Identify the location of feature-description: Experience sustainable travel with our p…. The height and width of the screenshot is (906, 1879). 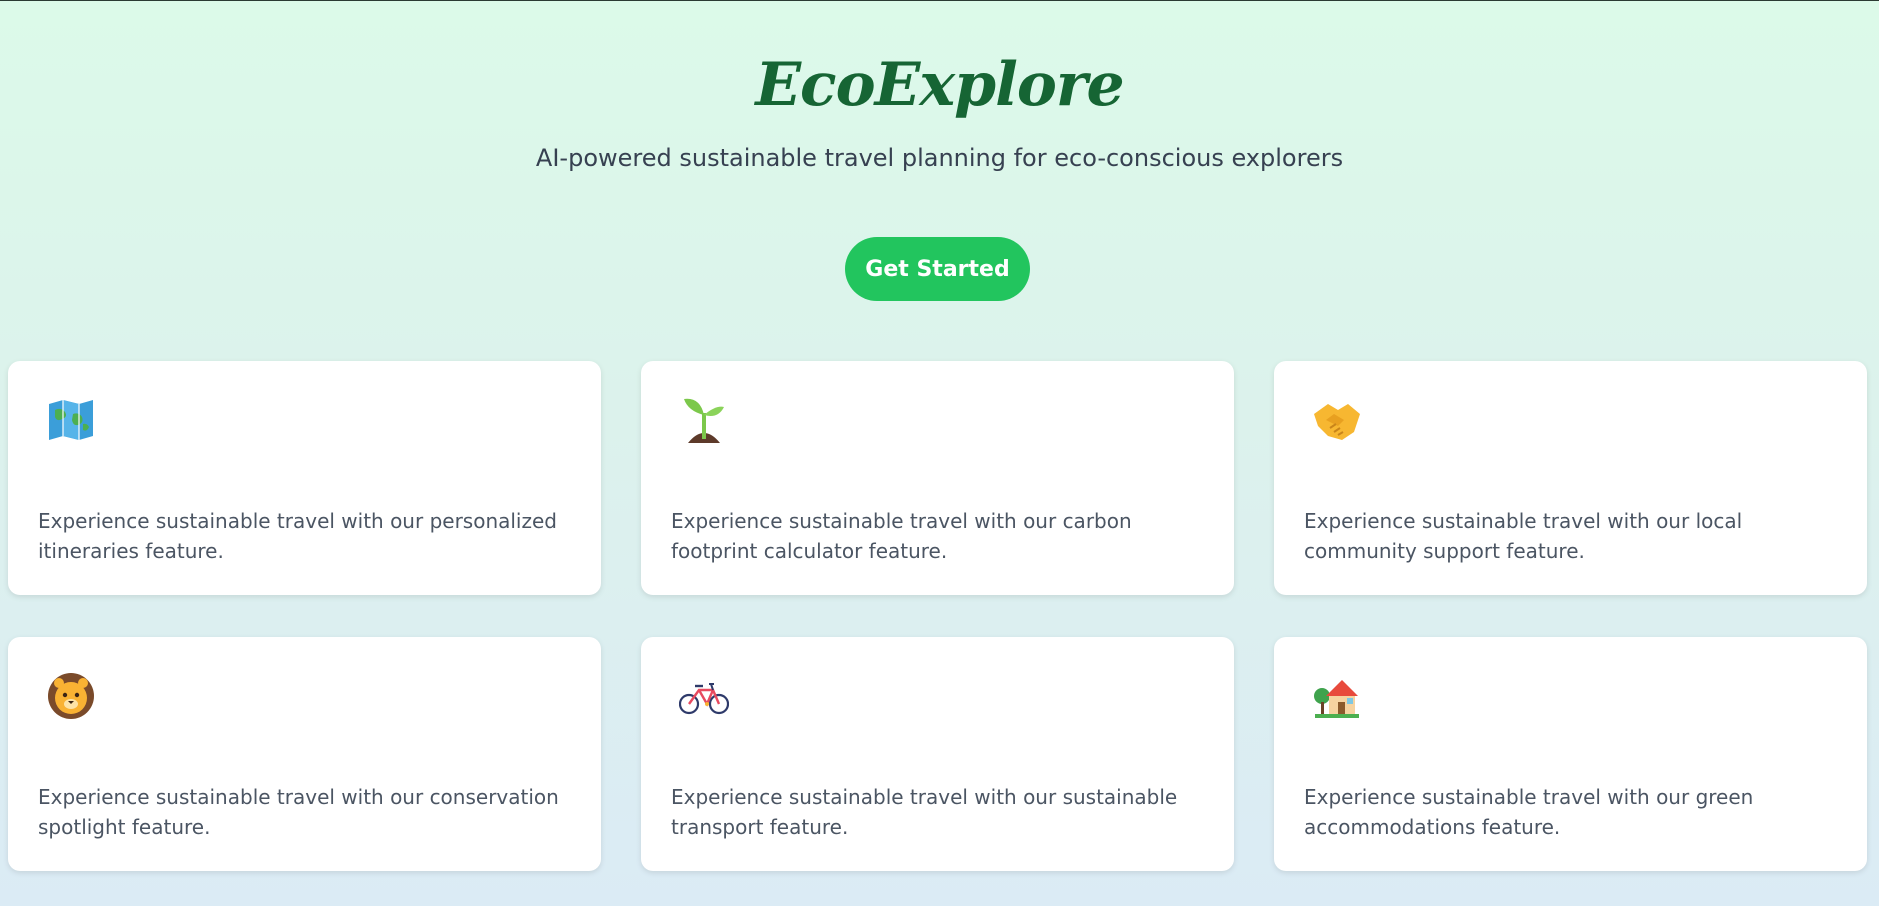
(297, 536).